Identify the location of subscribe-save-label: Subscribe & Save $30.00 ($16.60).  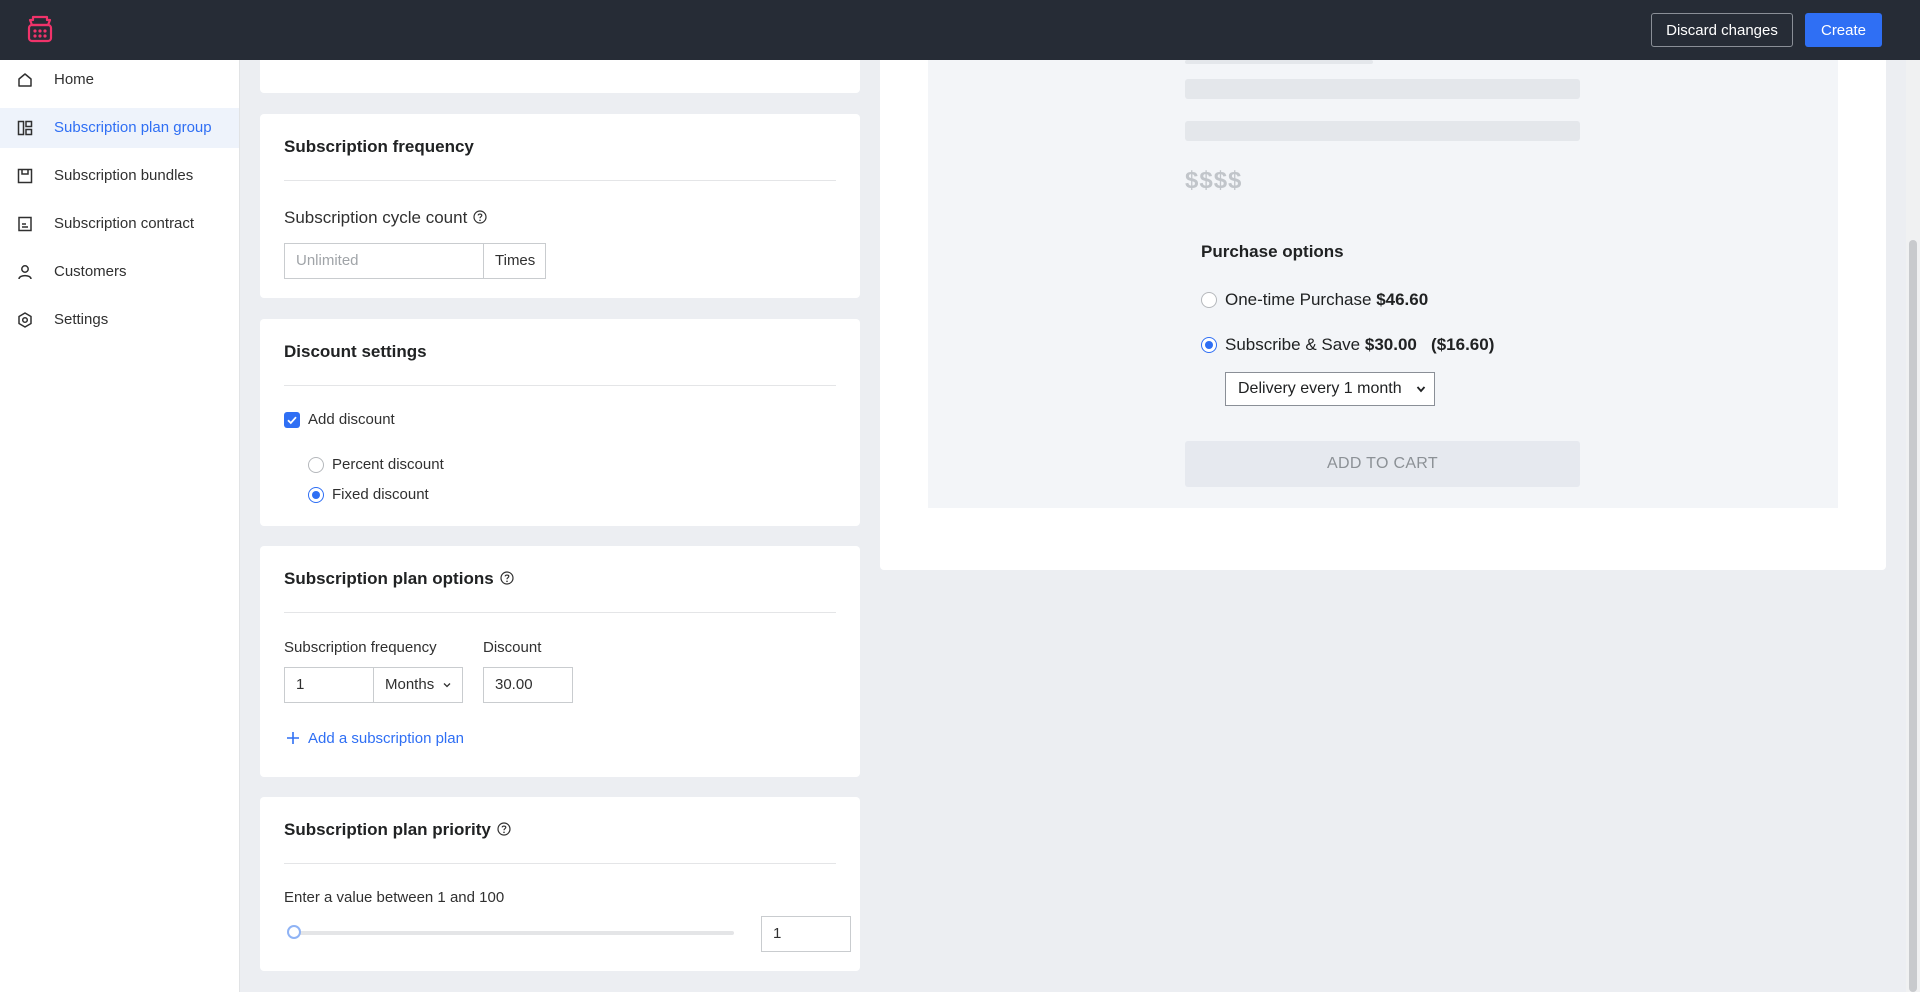
(1360, 344).